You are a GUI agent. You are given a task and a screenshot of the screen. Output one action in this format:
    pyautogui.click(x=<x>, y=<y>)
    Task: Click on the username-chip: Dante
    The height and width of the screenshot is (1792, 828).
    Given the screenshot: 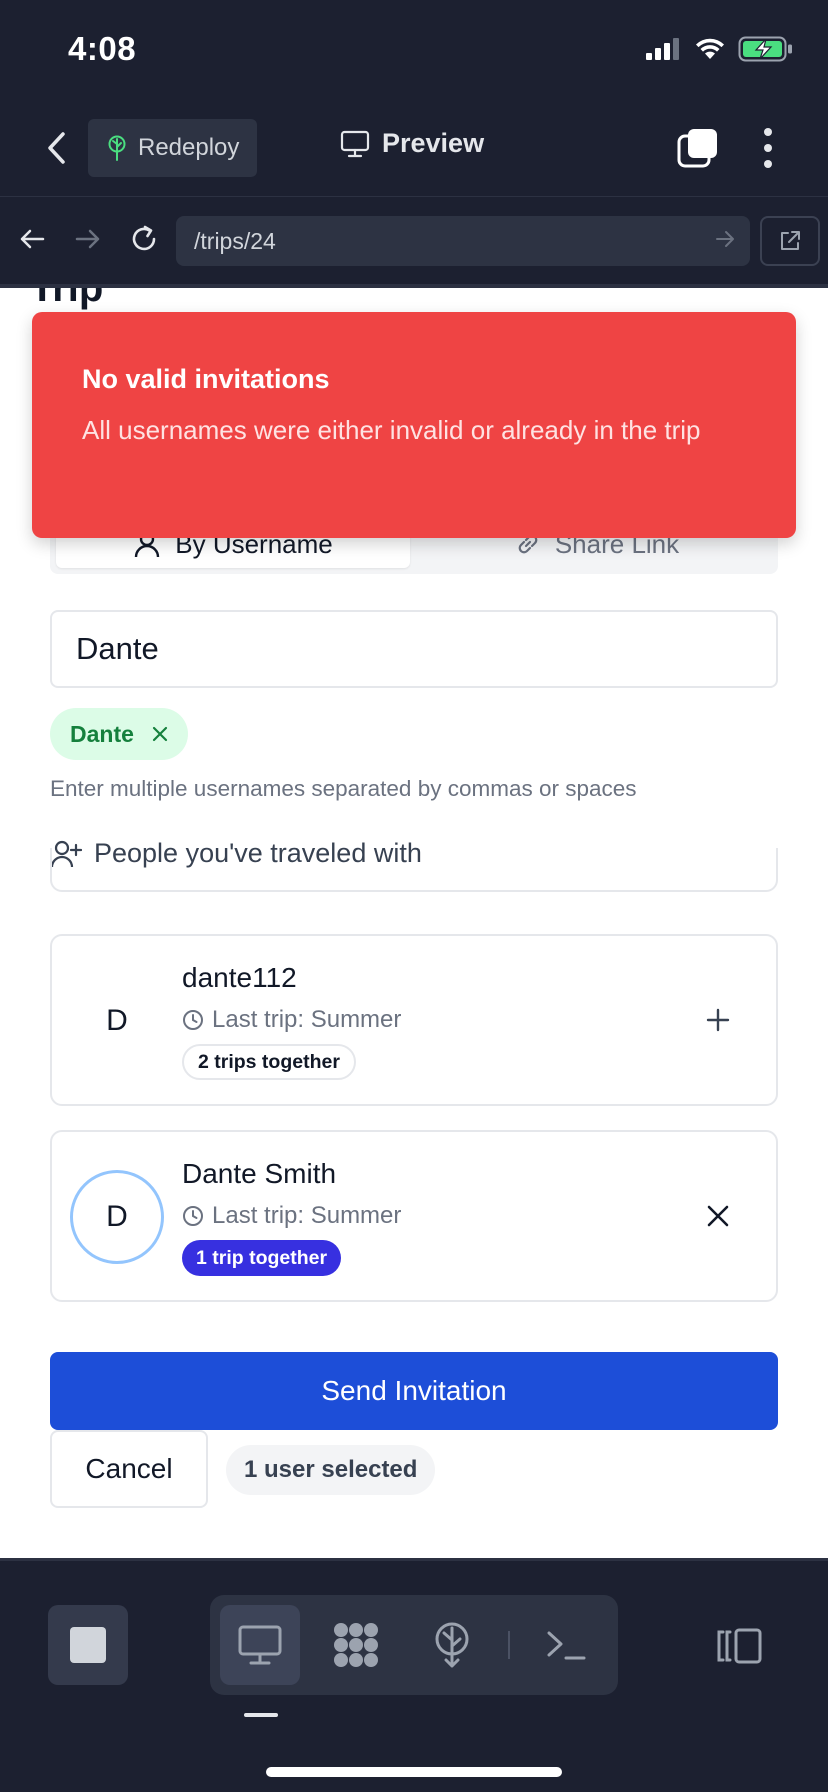 What is the action you would take?
    pyautogui.click(x=119, y=734)
    